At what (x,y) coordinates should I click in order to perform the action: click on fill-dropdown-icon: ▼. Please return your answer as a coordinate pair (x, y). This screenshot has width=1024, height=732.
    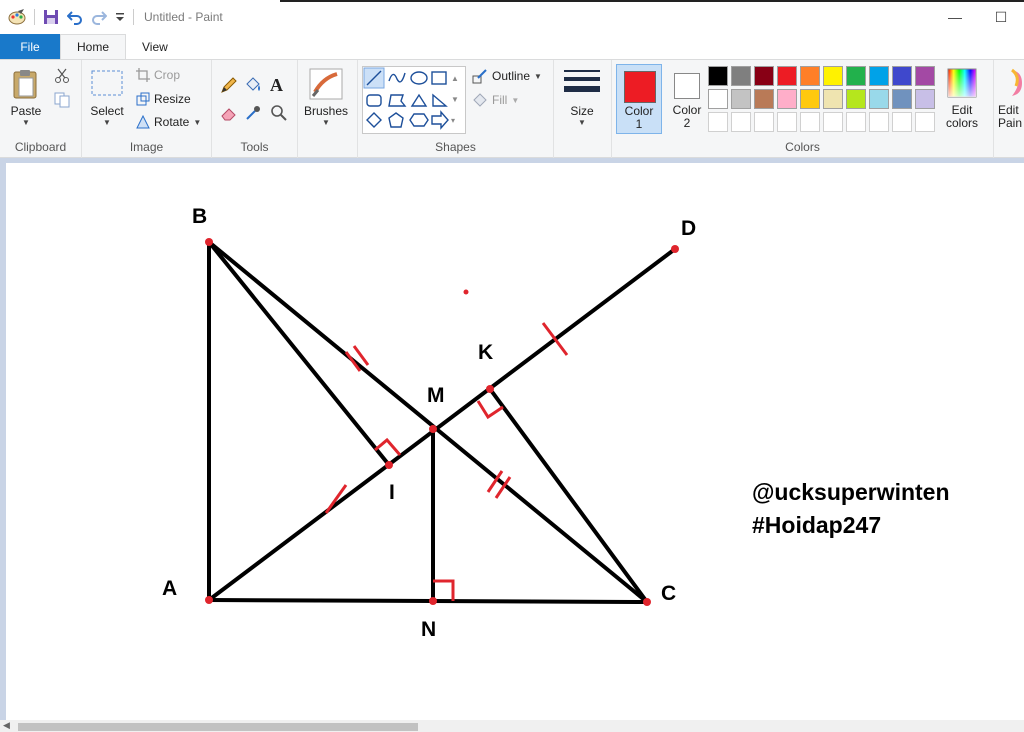
    Looking at the image, I should click on (515, 100).